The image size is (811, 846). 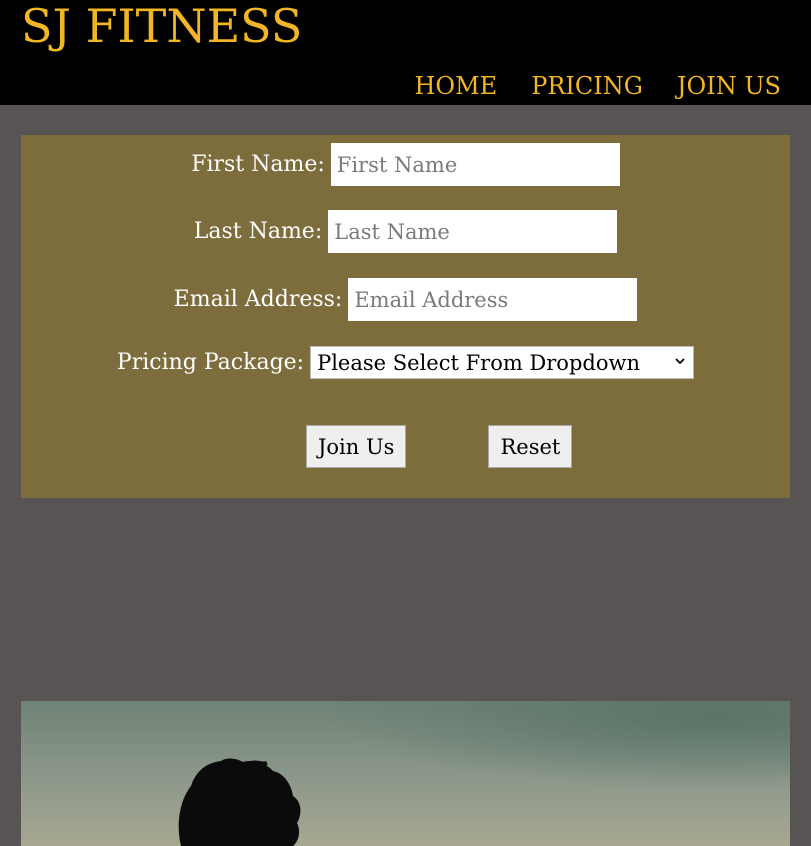 What do you see at coordinates (356, 446) in the screenshot?
I see `join-us-button: Join Us` at bounding box center [356, 446].